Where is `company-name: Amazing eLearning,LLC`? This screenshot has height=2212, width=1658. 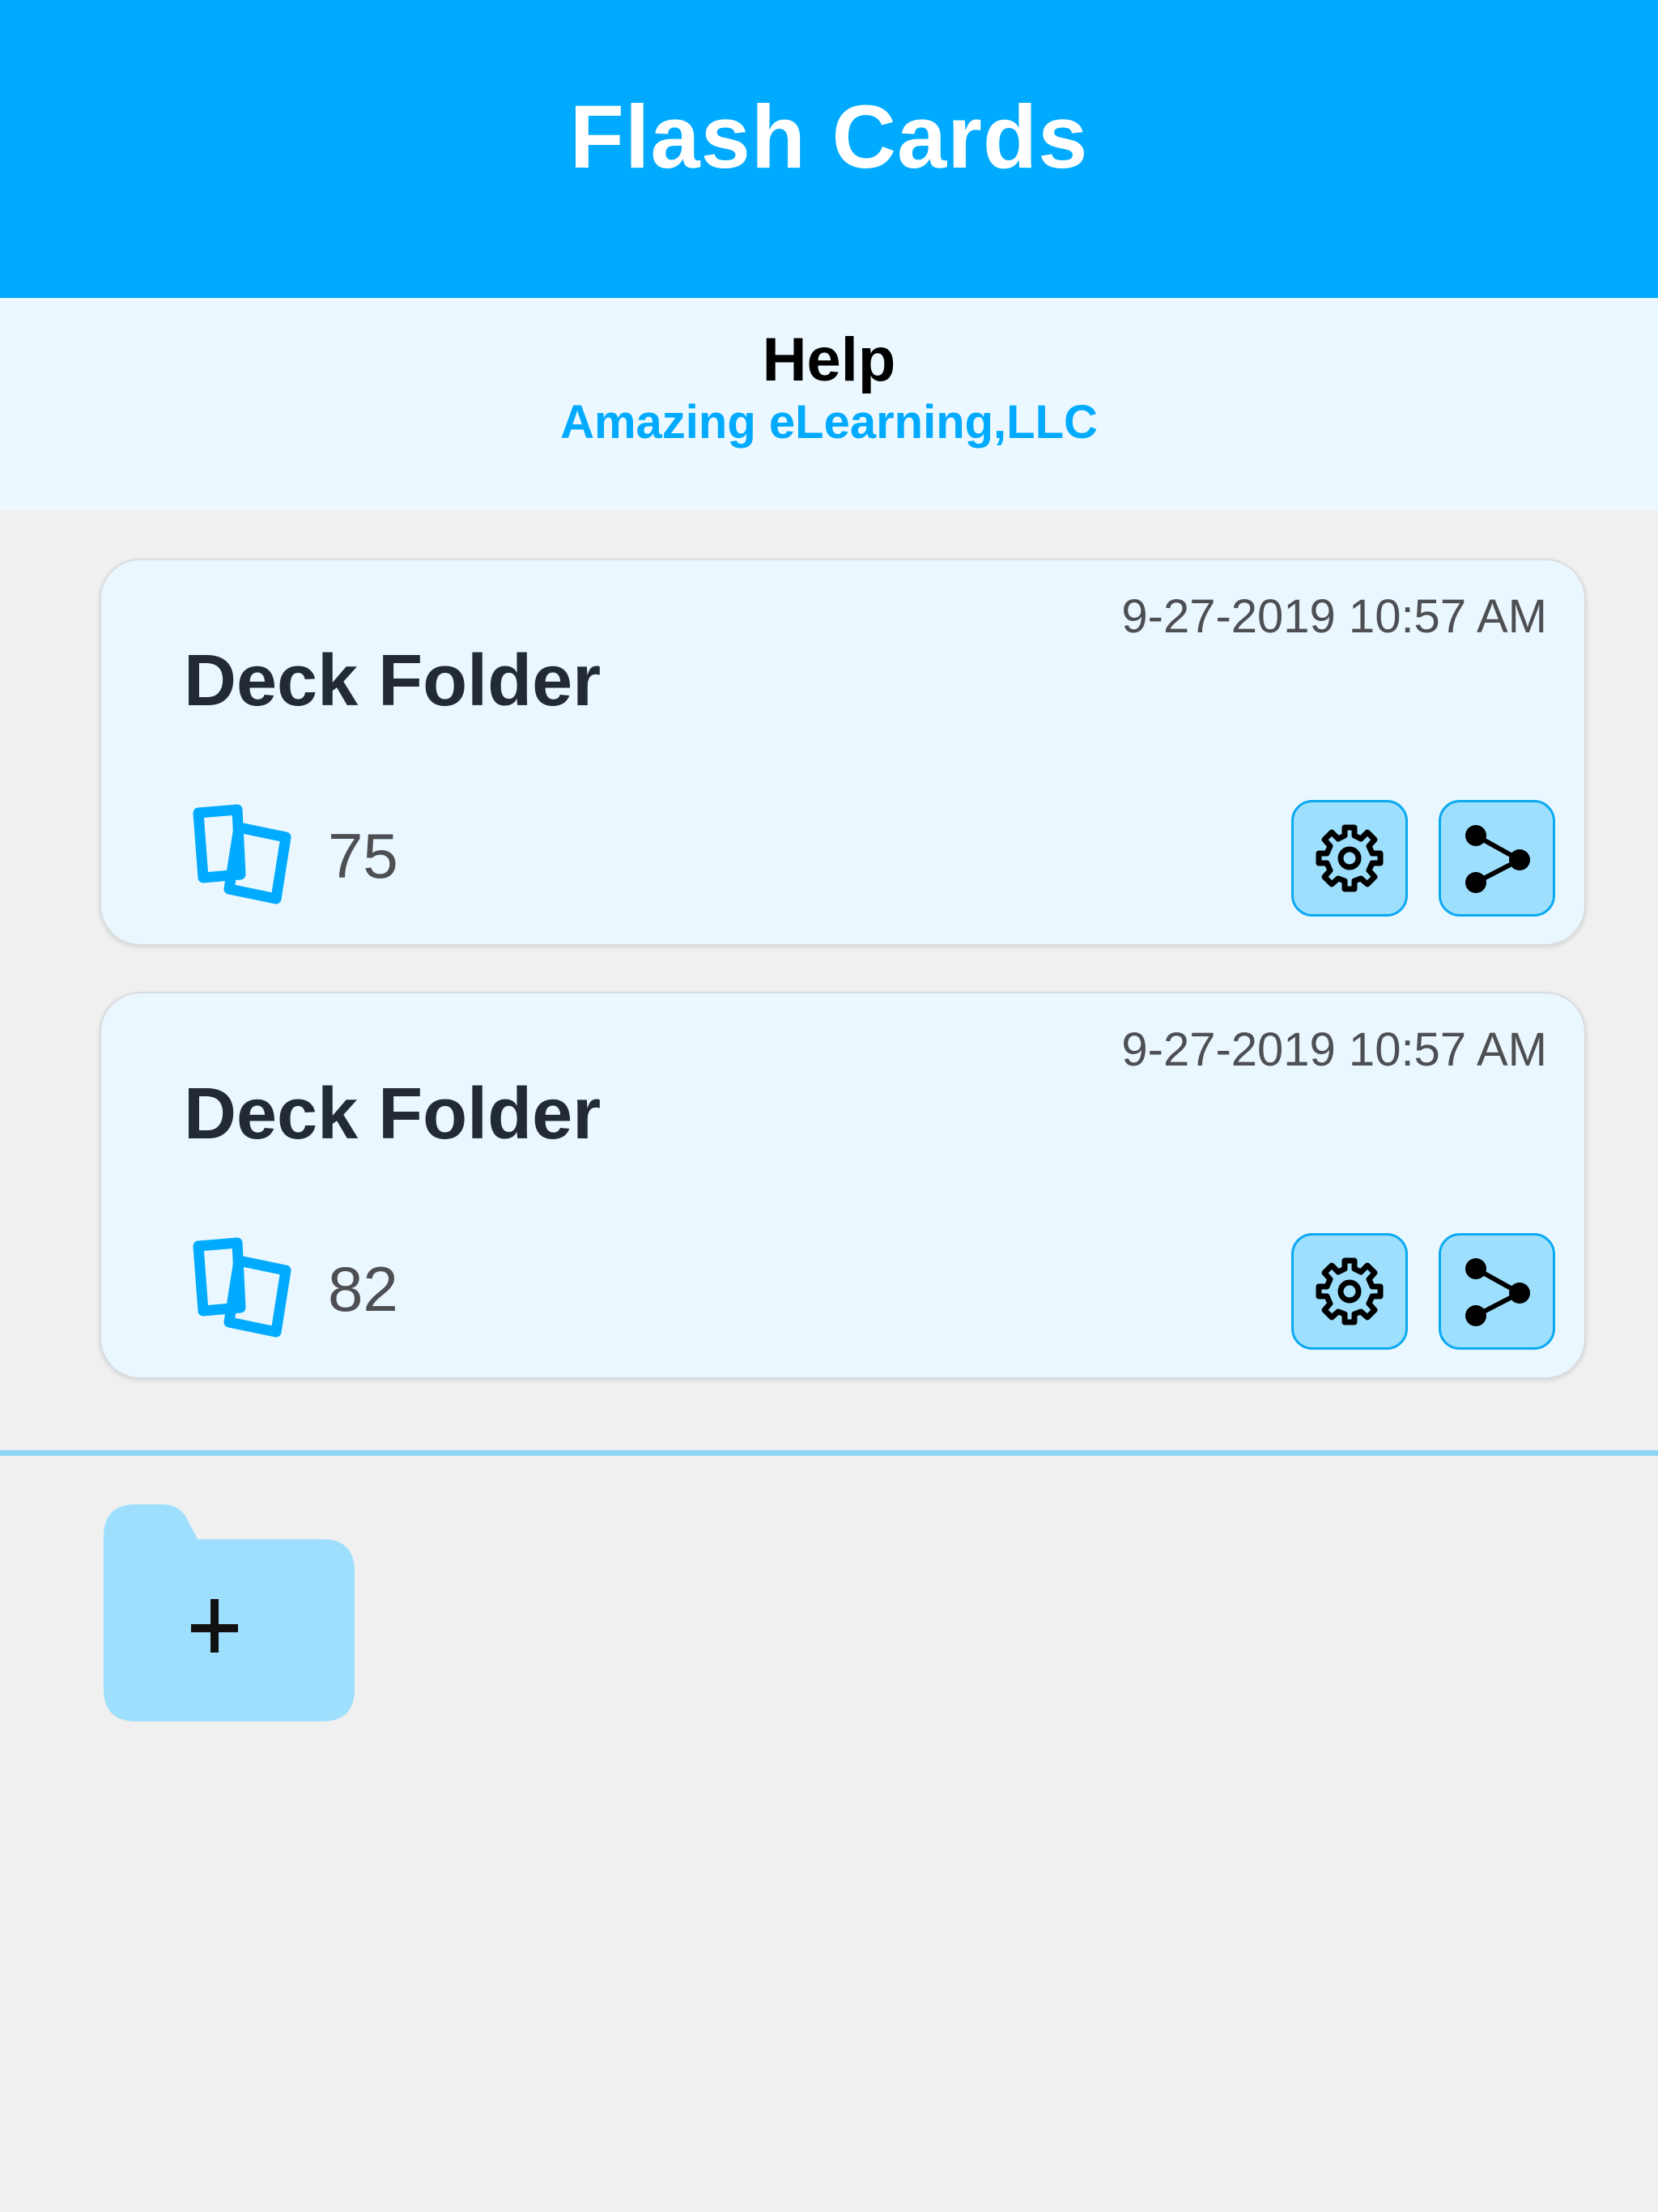
company-name: Amazing eLearning,LLC is located at coordinates (829, 422).